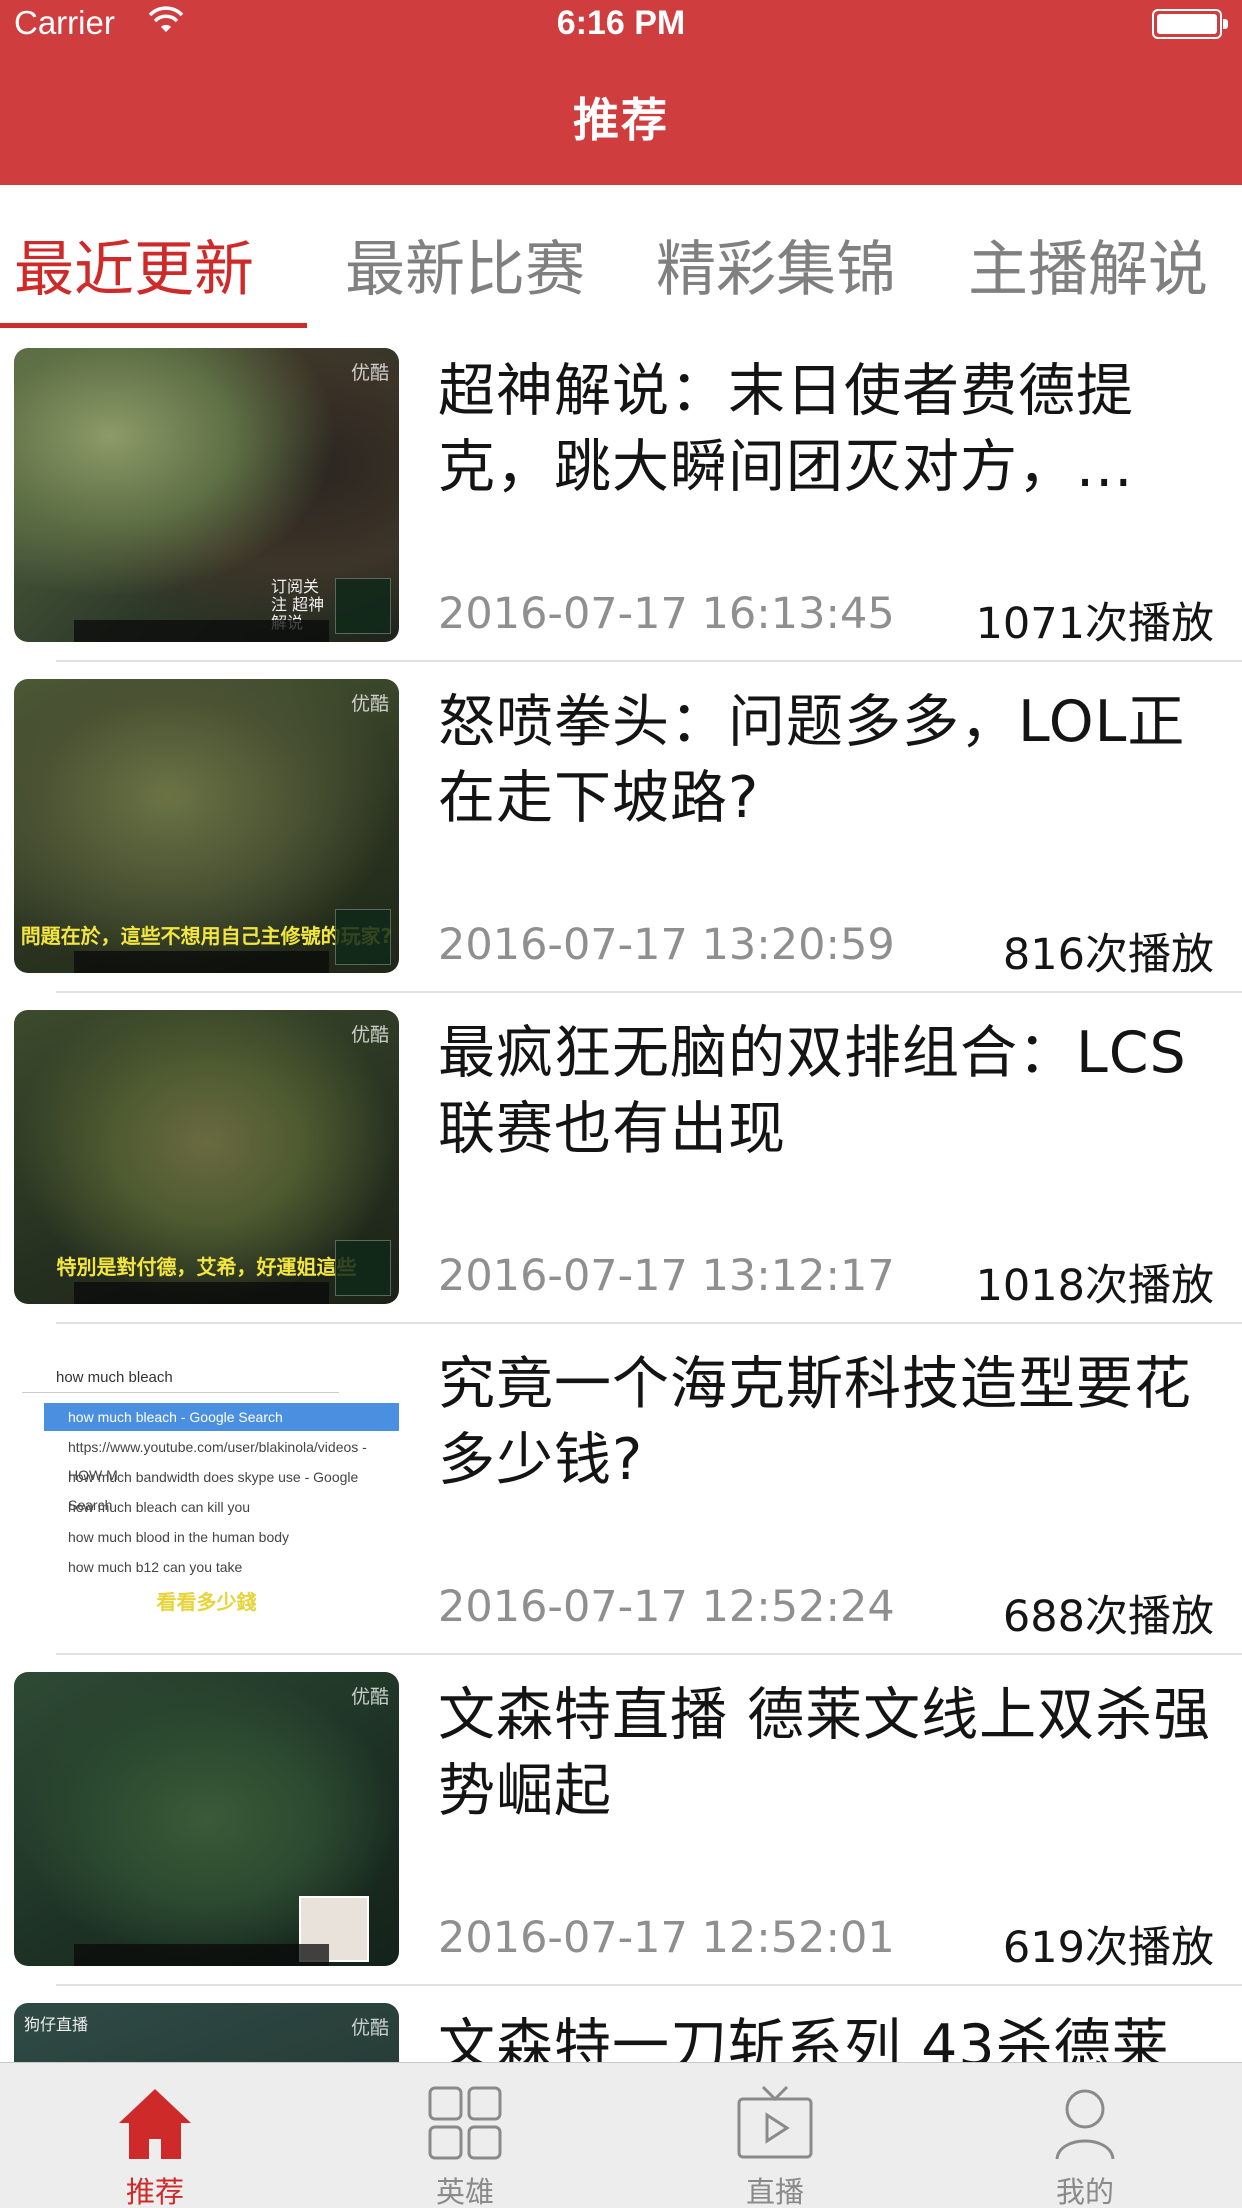  I want to click on nav-header: Carrier 6:16 PM 推荐, so click(621, 92).